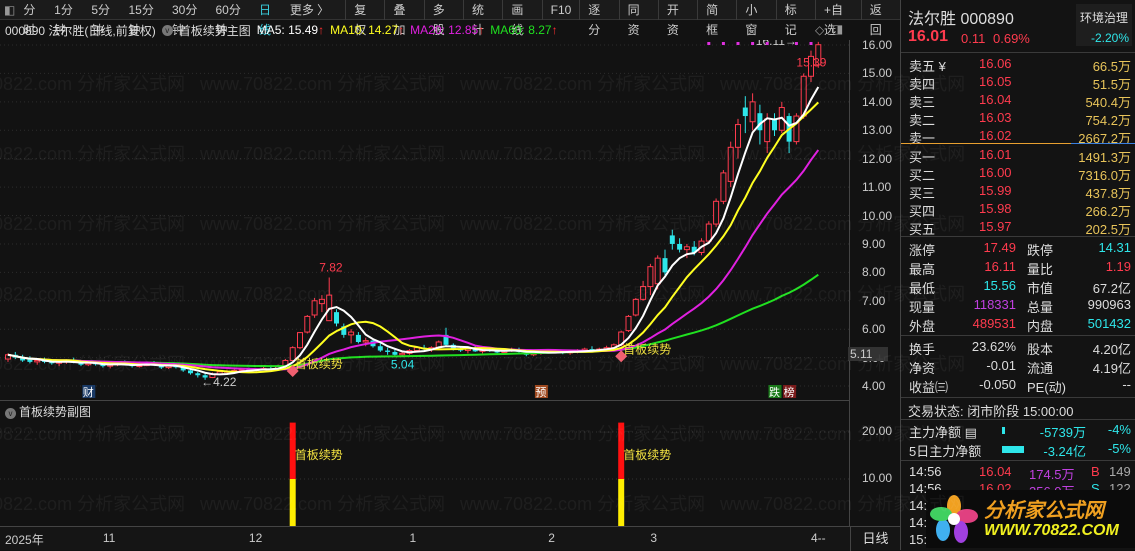 The image size is (1135, 551). I want to click on ask-row: 卖三 16.04 540.4万, so click(1020, 101).